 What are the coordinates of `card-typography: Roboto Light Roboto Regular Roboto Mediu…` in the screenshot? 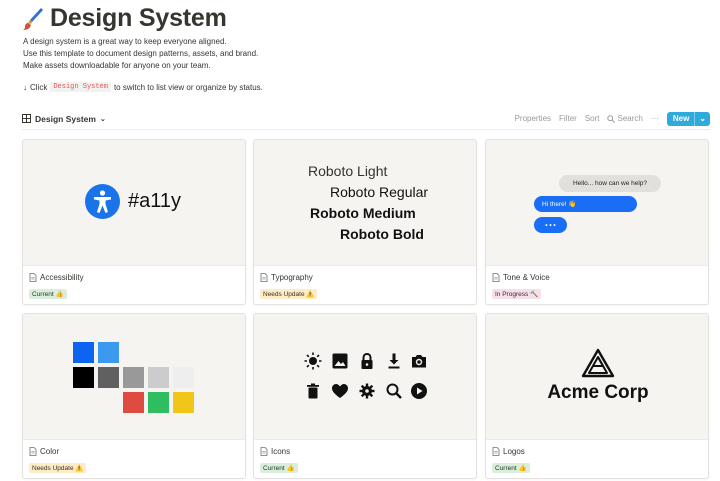 It's located at (365, 222).